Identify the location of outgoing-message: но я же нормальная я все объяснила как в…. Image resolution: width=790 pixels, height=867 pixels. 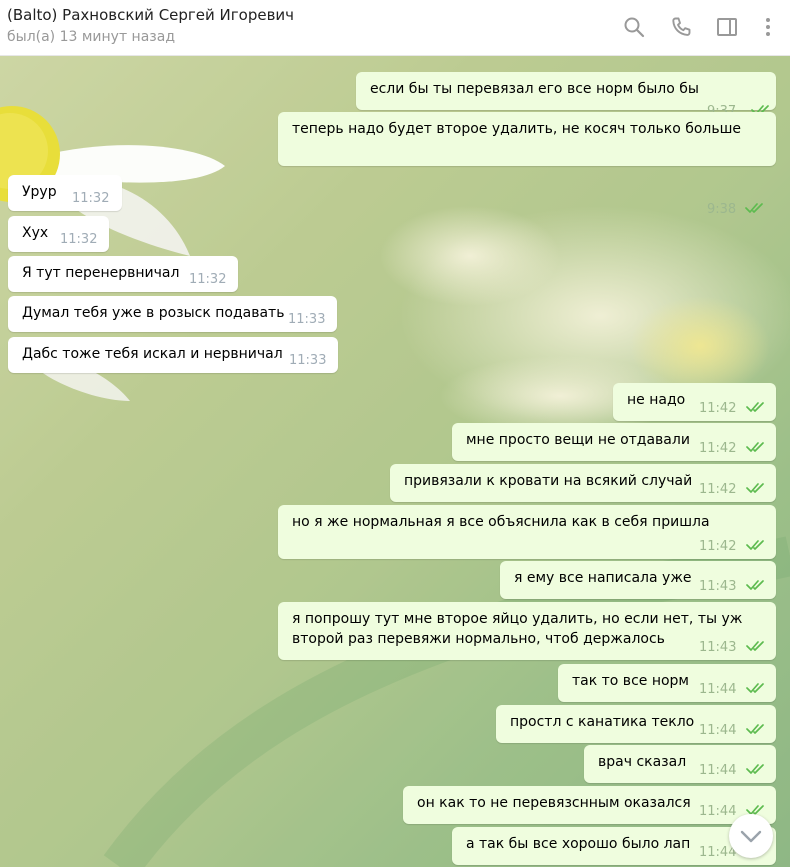
(527, 532).